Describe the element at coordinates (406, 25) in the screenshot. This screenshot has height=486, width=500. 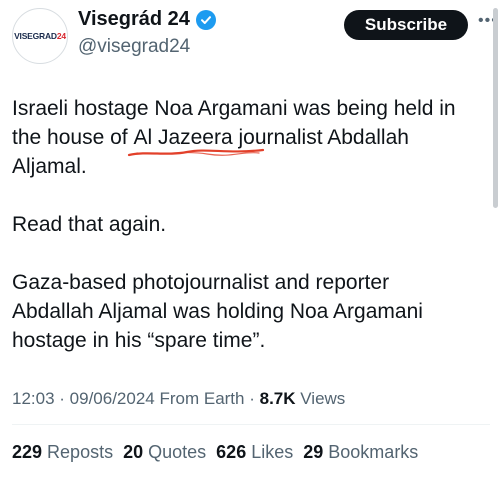
I see `subscribe-button: Subscribe` at that location.